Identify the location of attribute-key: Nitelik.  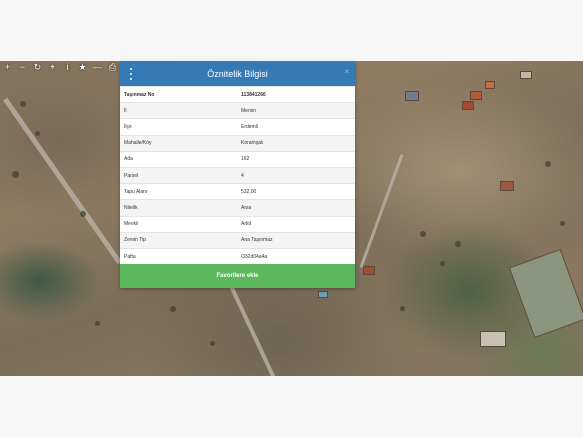
(178, 207).